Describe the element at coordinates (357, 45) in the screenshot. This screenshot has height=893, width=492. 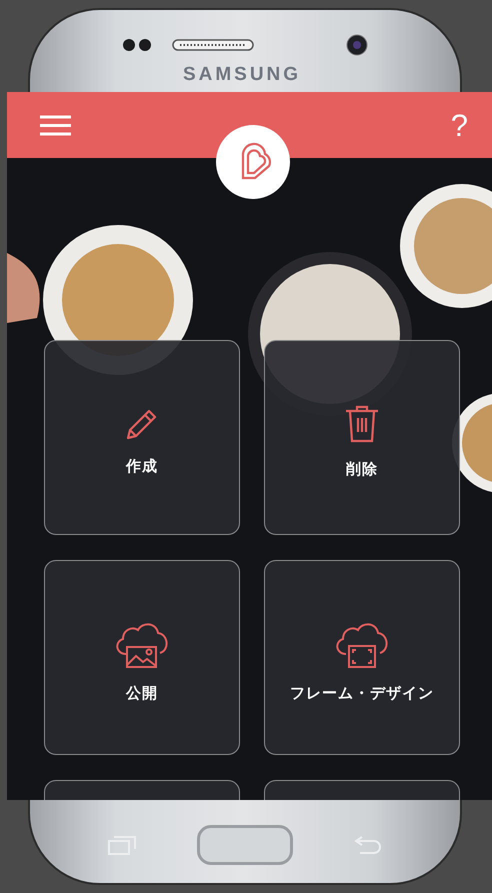
I see `camera-icon` at that location.